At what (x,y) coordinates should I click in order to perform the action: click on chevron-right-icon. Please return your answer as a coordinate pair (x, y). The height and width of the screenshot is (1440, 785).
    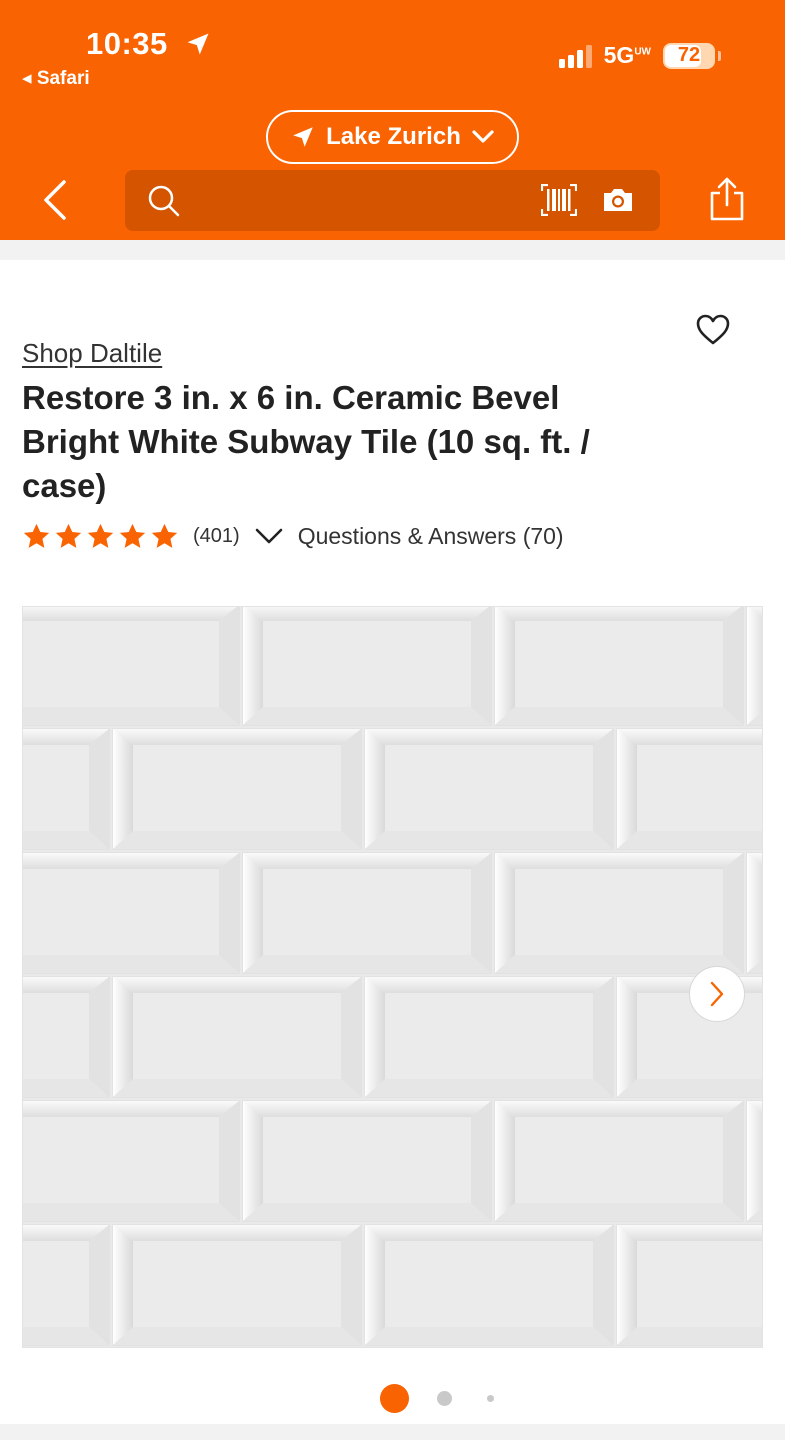
    Looking at the image, I should click on (717, 994).